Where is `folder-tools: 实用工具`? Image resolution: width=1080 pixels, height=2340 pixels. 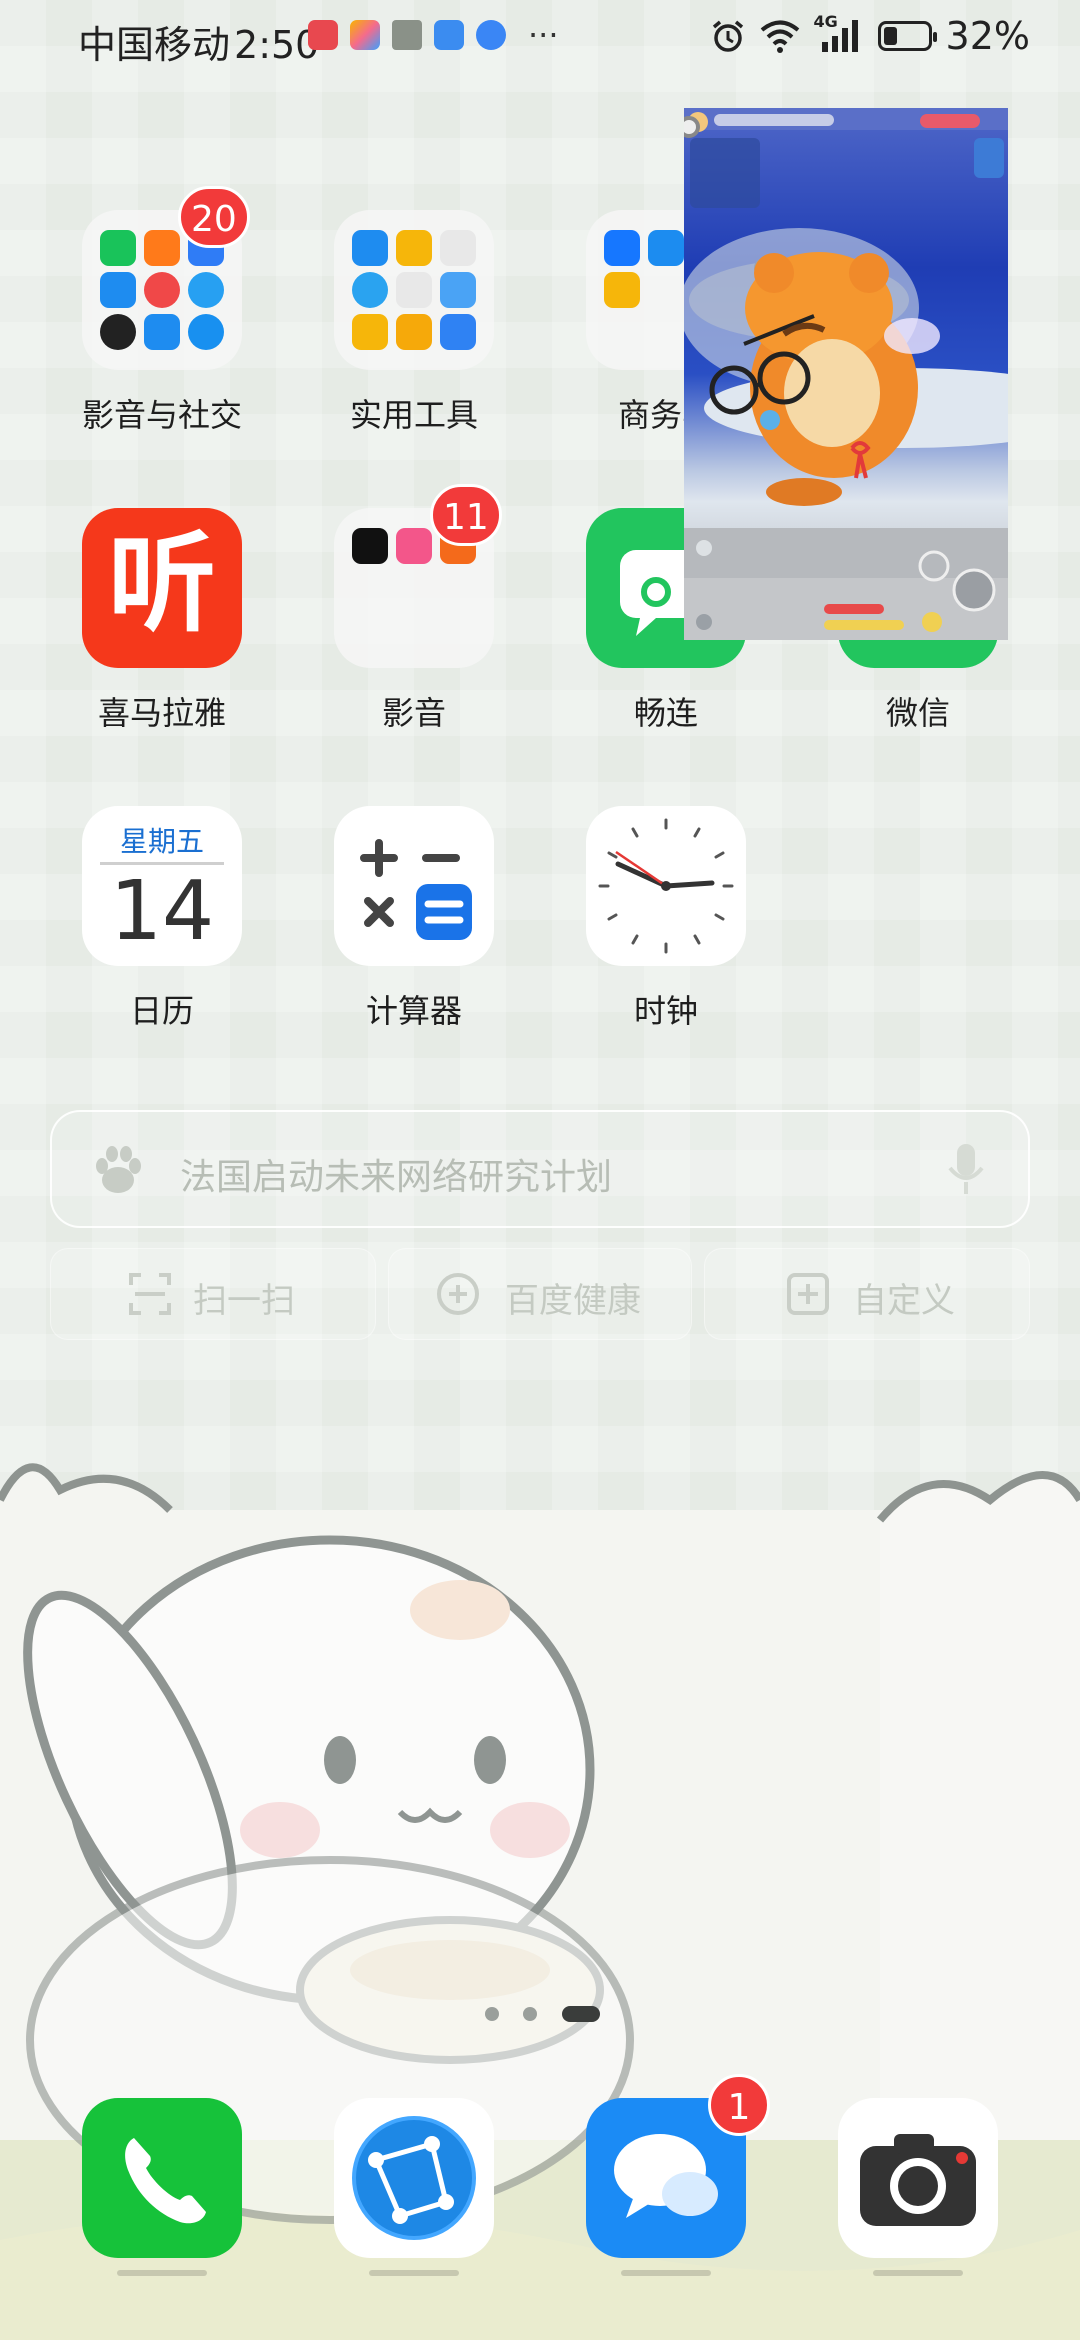
folder-tools: 实用工具 is located at coordinates (414, 323).